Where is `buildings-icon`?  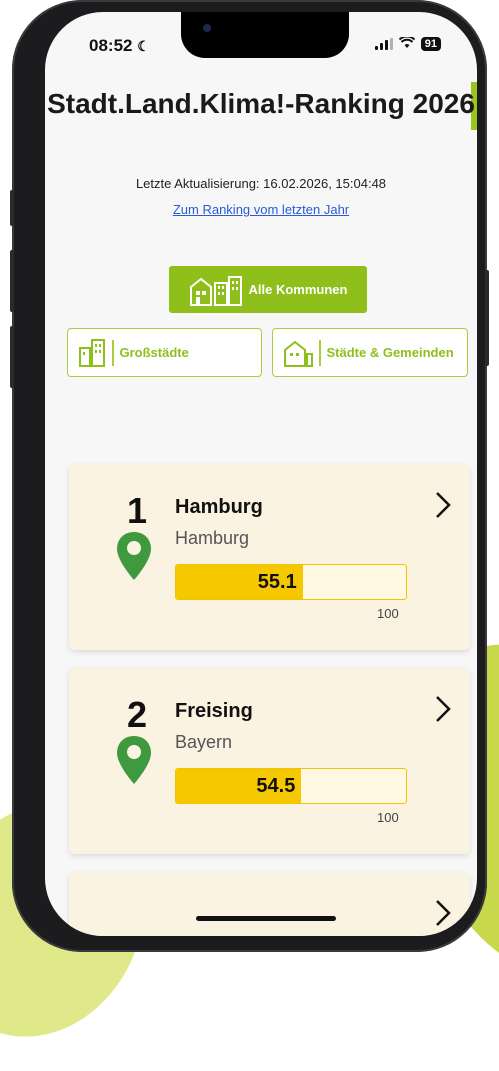 buildings-icon is located at coordinates (92, 353).